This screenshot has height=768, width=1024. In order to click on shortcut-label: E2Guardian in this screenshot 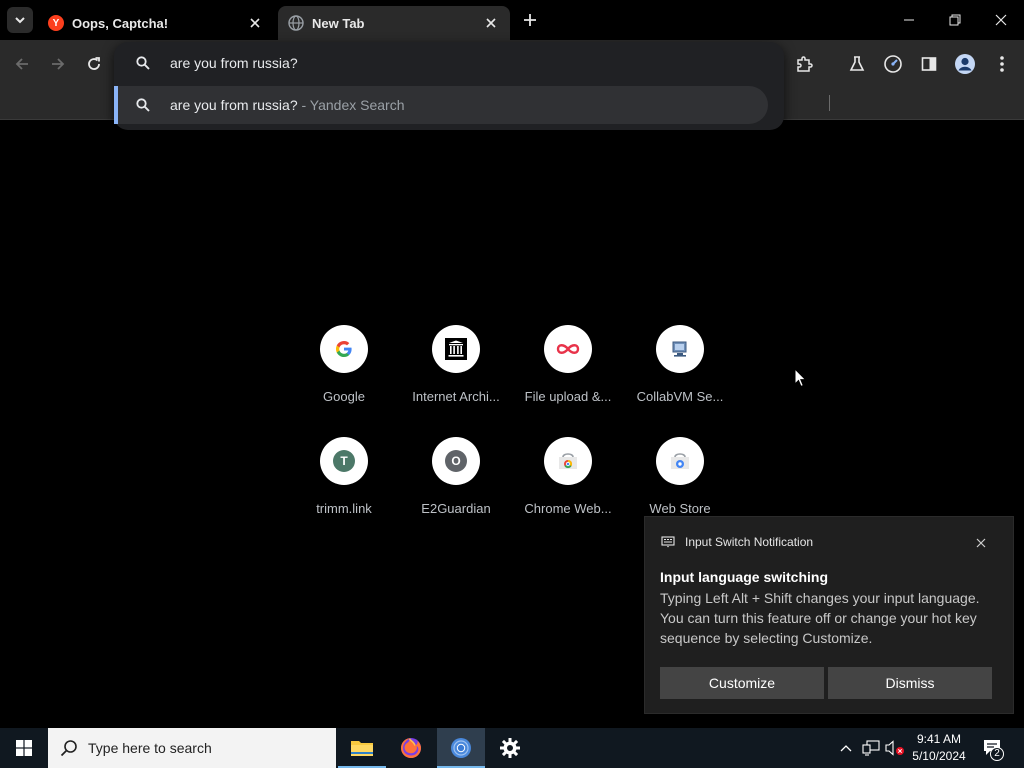, I will do `click(456, 508)`.